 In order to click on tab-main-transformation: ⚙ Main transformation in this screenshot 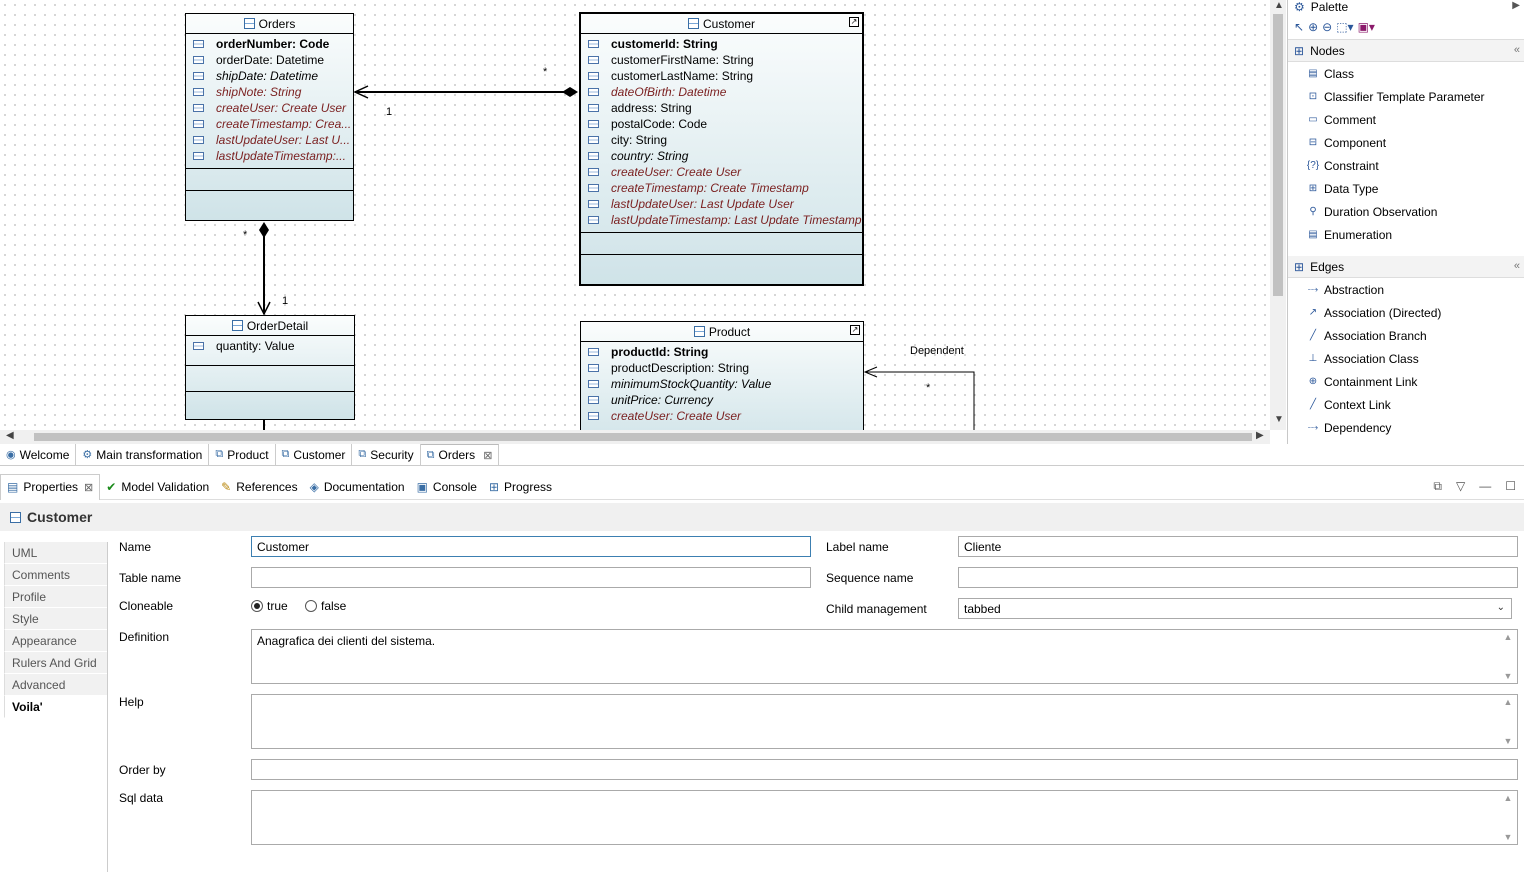, I will do `click(143, 454)`.